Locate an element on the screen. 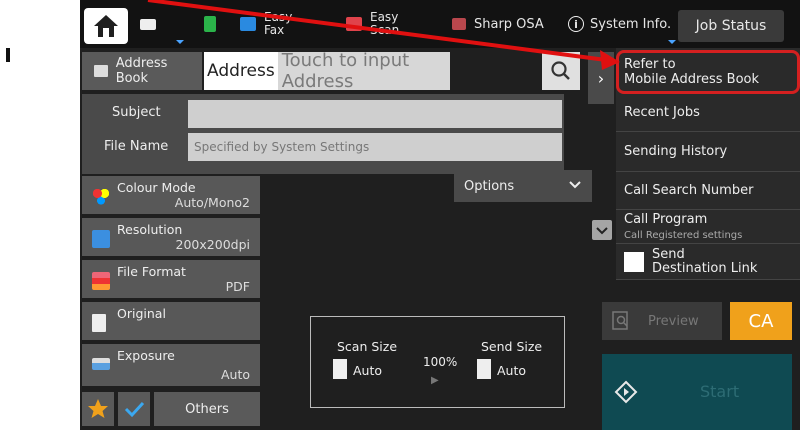  file-format-button: File Format PDF is located at coordinates (171, 279).